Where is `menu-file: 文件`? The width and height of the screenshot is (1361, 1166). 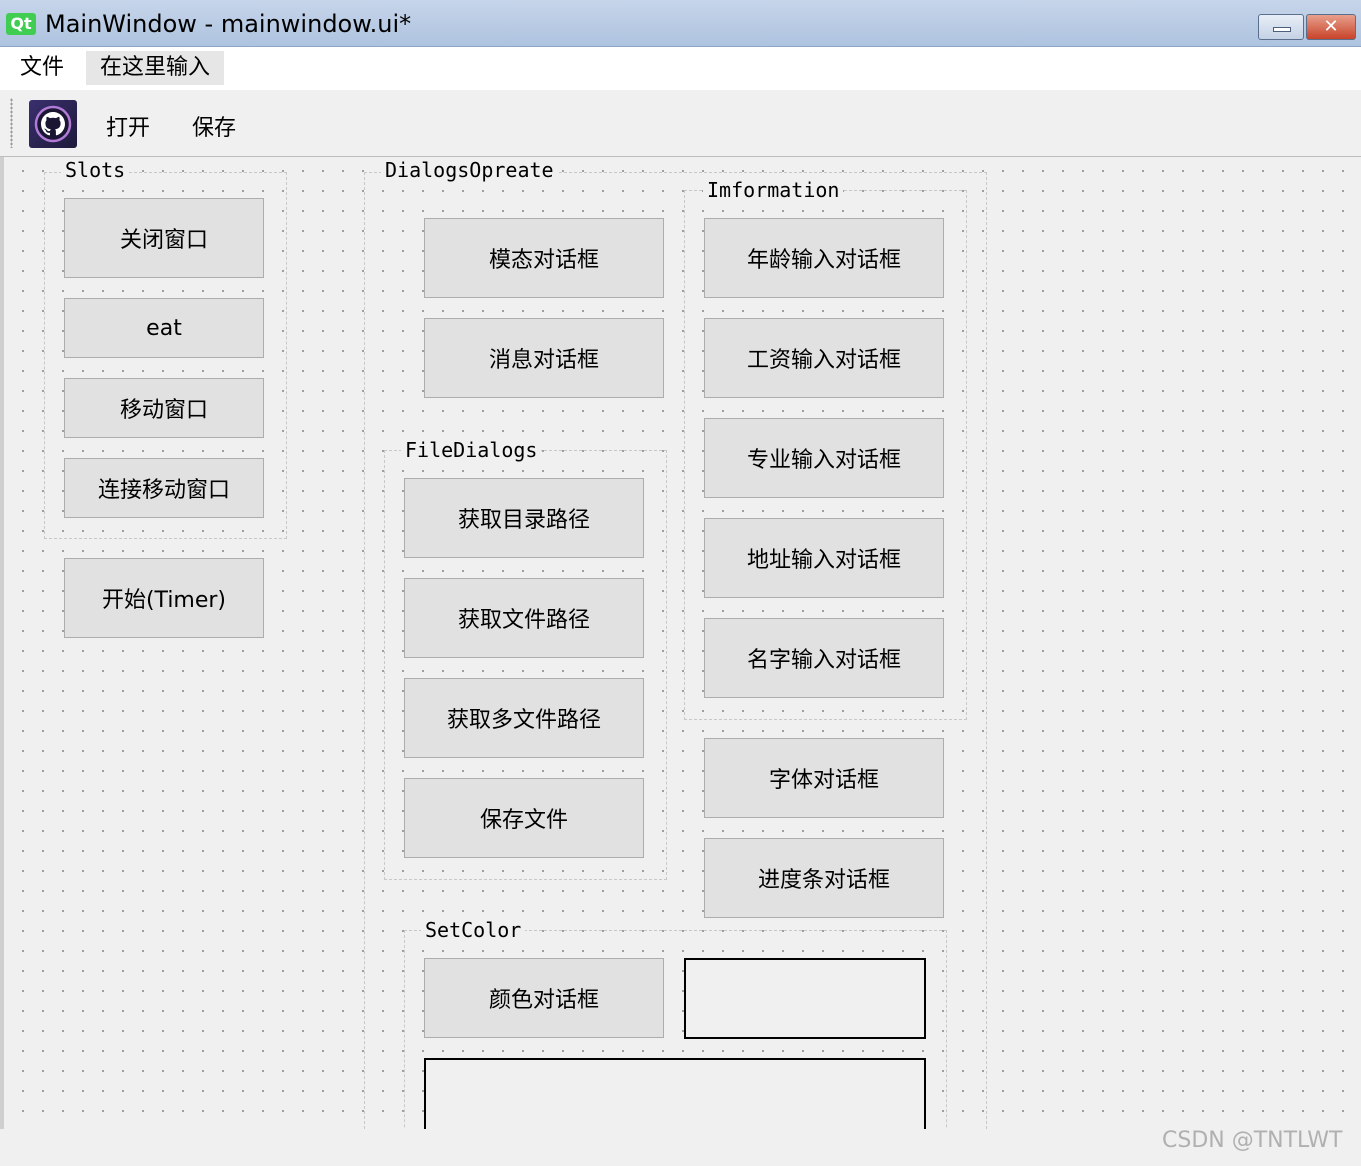
menu-file: 文件 is located at coordinates (42, 68).